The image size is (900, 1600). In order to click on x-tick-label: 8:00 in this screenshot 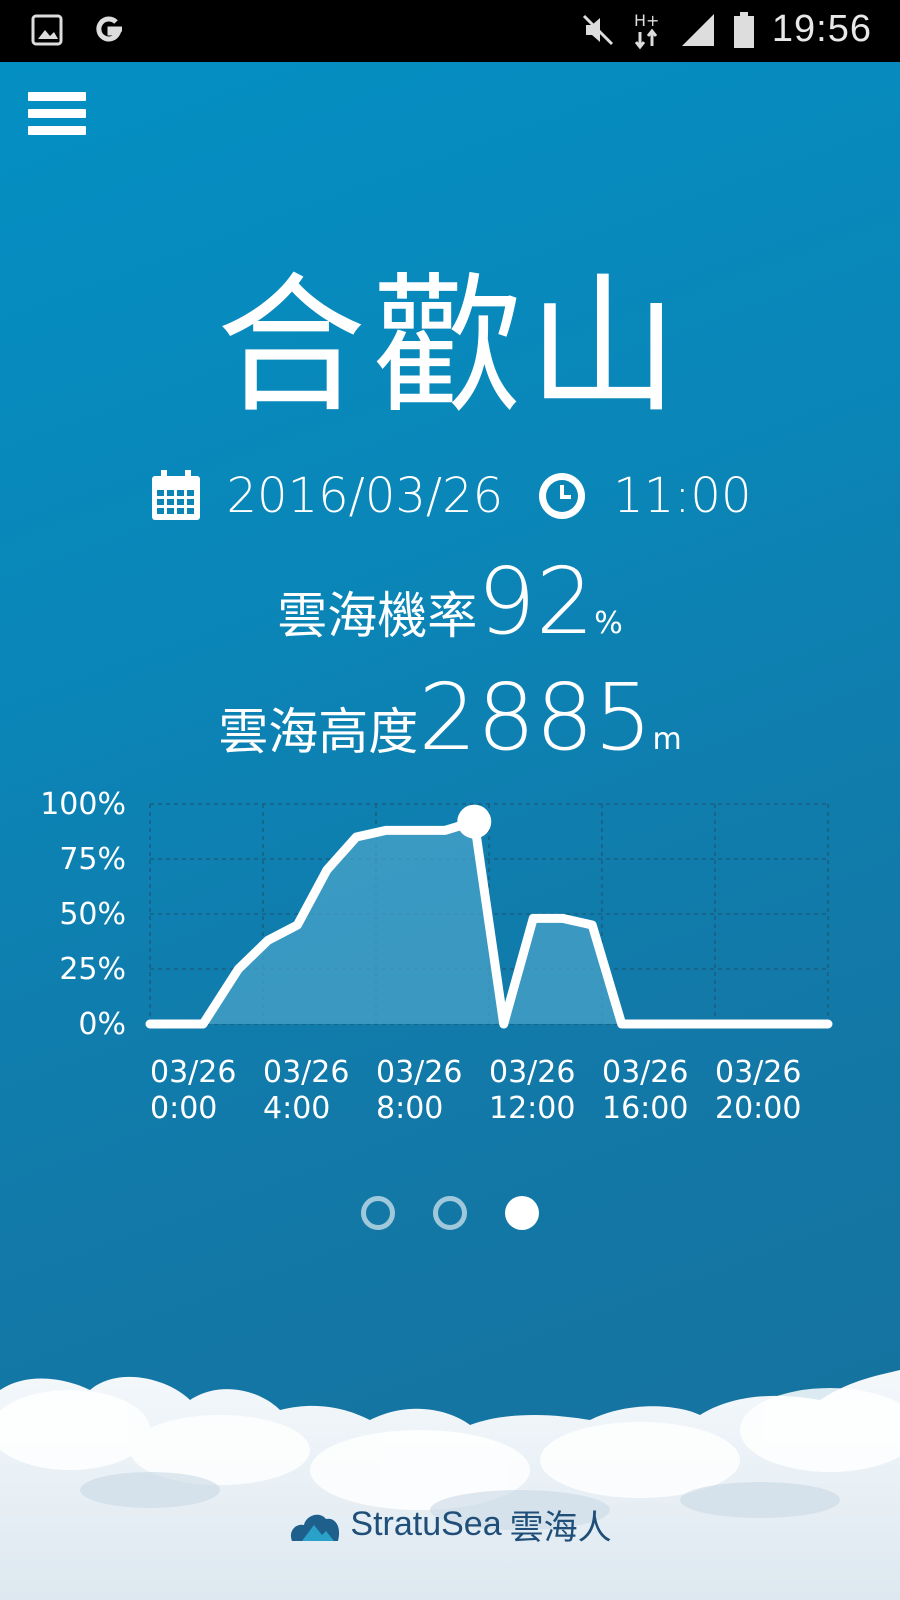, I will do `click(409, 1108)`.